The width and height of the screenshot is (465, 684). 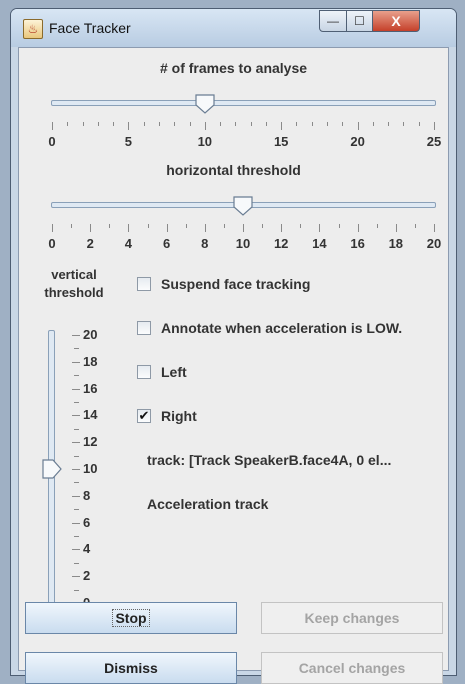 I want to click on frames-slider-thumb, so click(x=205, y=104).